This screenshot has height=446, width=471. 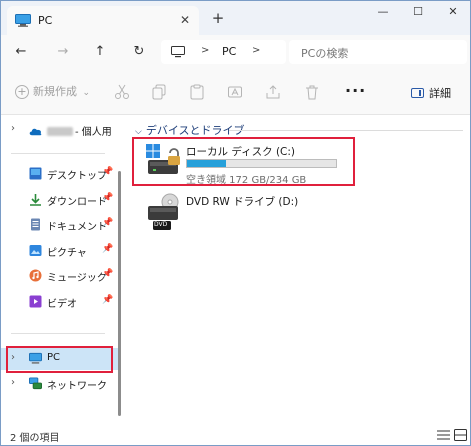 I want to click on sidebar-item-desktop: デスクトップ 📌, so click(x=60, y=174).